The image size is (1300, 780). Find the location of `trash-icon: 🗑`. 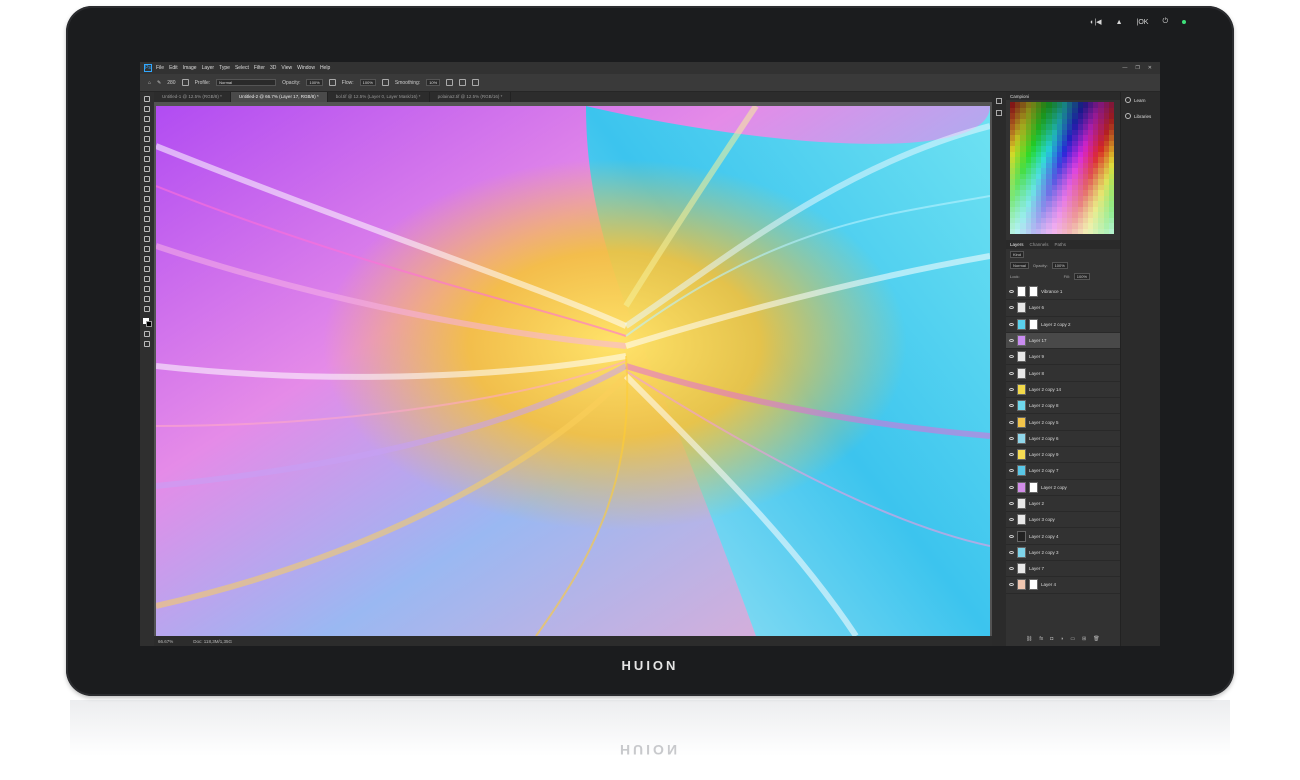

trash-icon: 🗑 is located at coordinates (1096, 639).